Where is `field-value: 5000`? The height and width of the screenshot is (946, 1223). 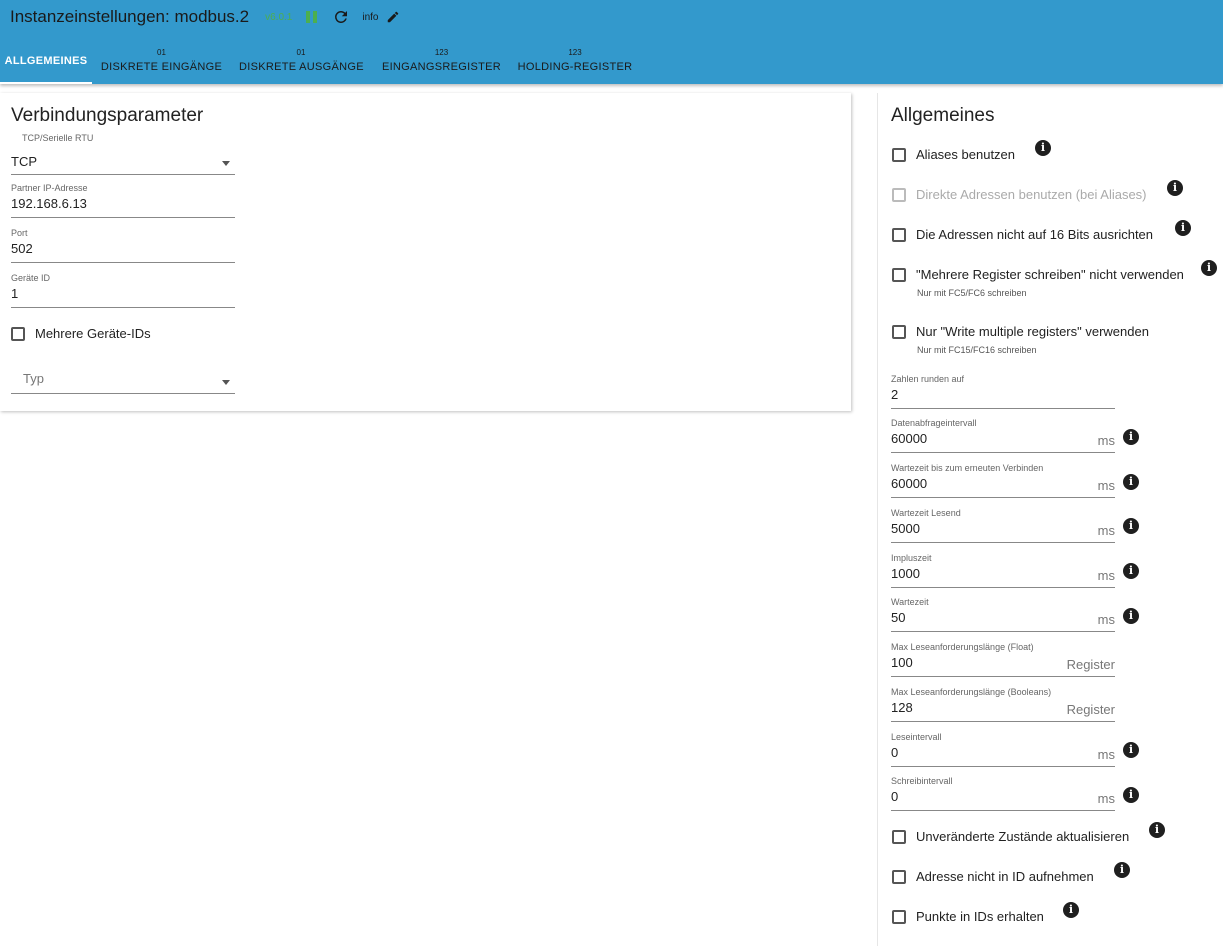
field-value: 5000 is located at coordinates (905, 528).